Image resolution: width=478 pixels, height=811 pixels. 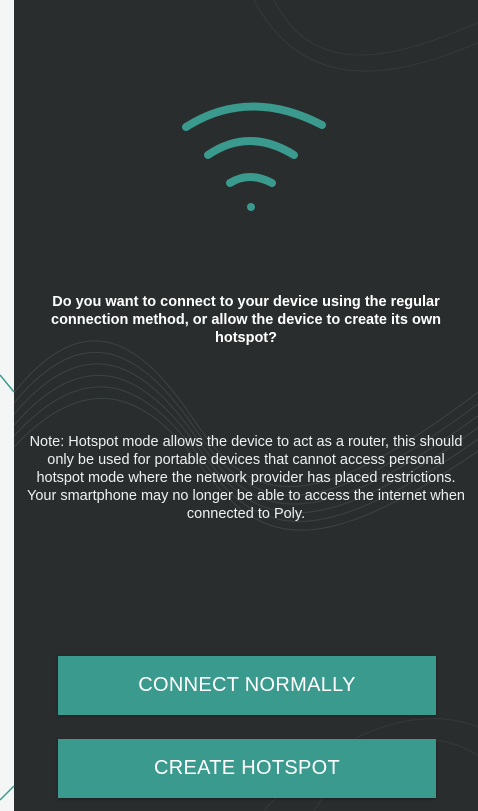 What do you see at coordinates (254, 156) in the screenshot?
I see `wifi-icon` at bounding box center [254, 156].